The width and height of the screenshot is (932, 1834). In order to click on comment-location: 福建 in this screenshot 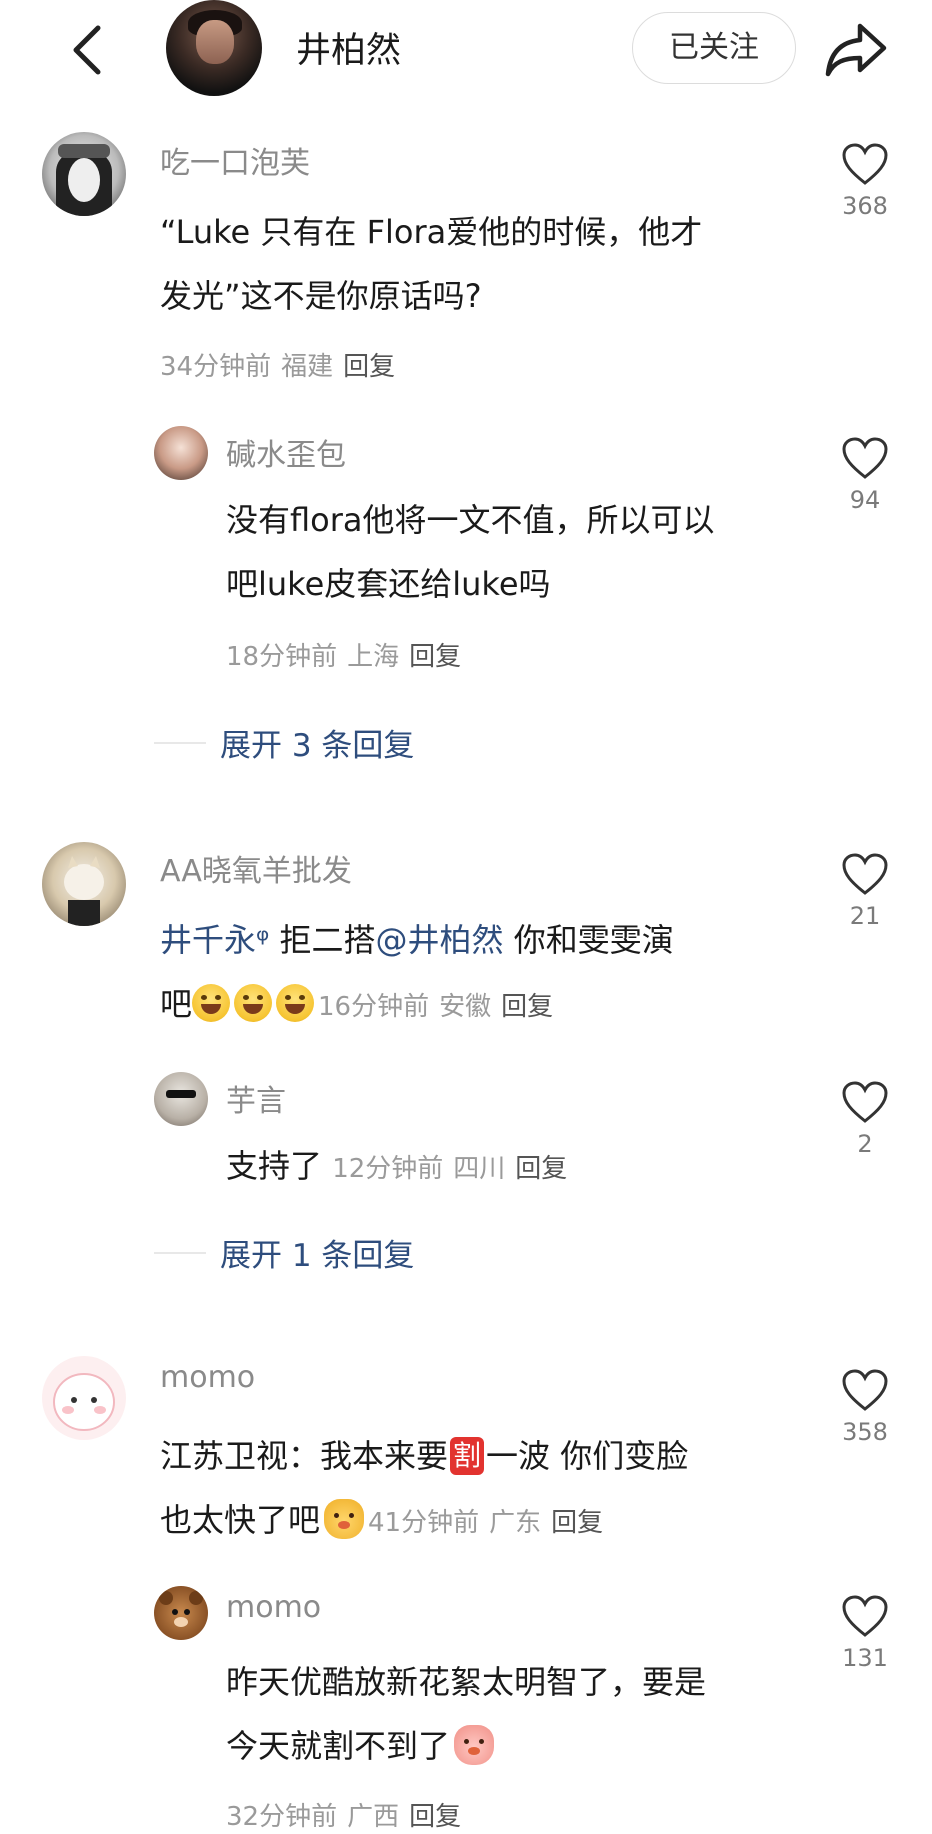, I will do `click(307, 367)`.